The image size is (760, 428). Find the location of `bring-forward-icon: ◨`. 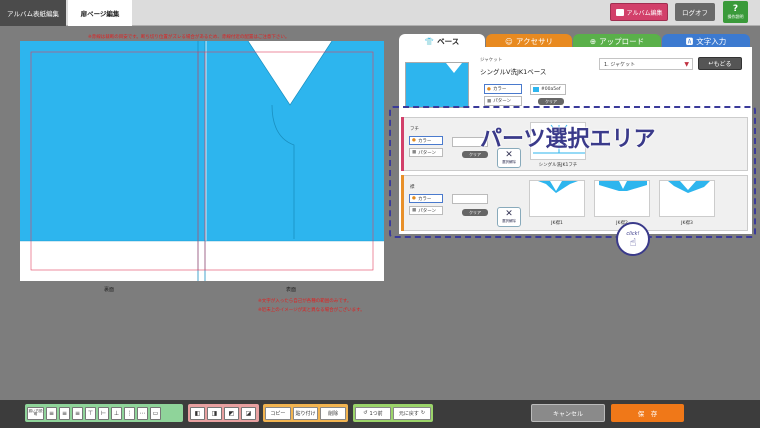

bring-forward-icon: ◨ is located at coordinates (214, 413).